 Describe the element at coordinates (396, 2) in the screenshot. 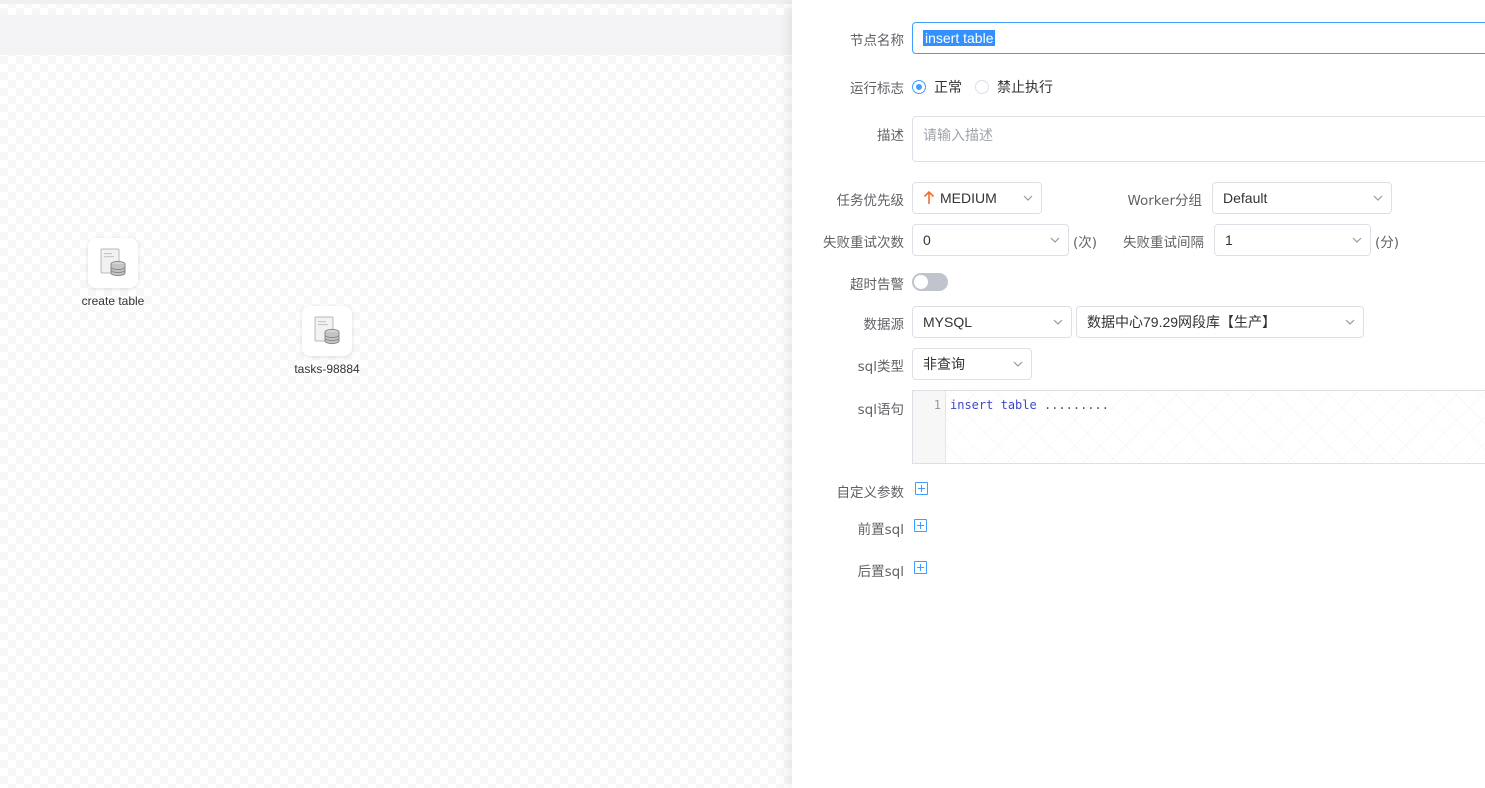

I see `top-strip` at that location.